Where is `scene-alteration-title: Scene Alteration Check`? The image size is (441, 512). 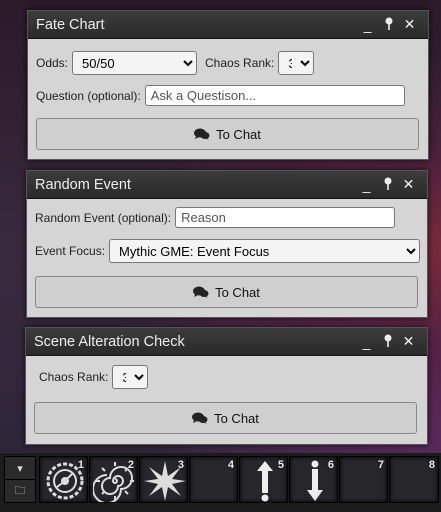
scene-alteration-title: Scene Alteration Check is located at coordinates (109, 341).